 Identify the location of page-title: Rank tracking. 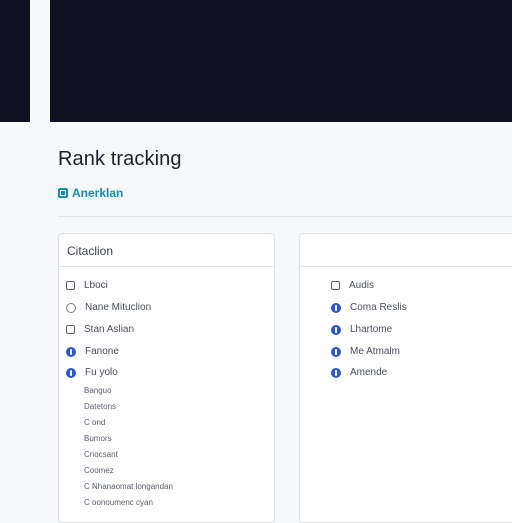
(120, 159).